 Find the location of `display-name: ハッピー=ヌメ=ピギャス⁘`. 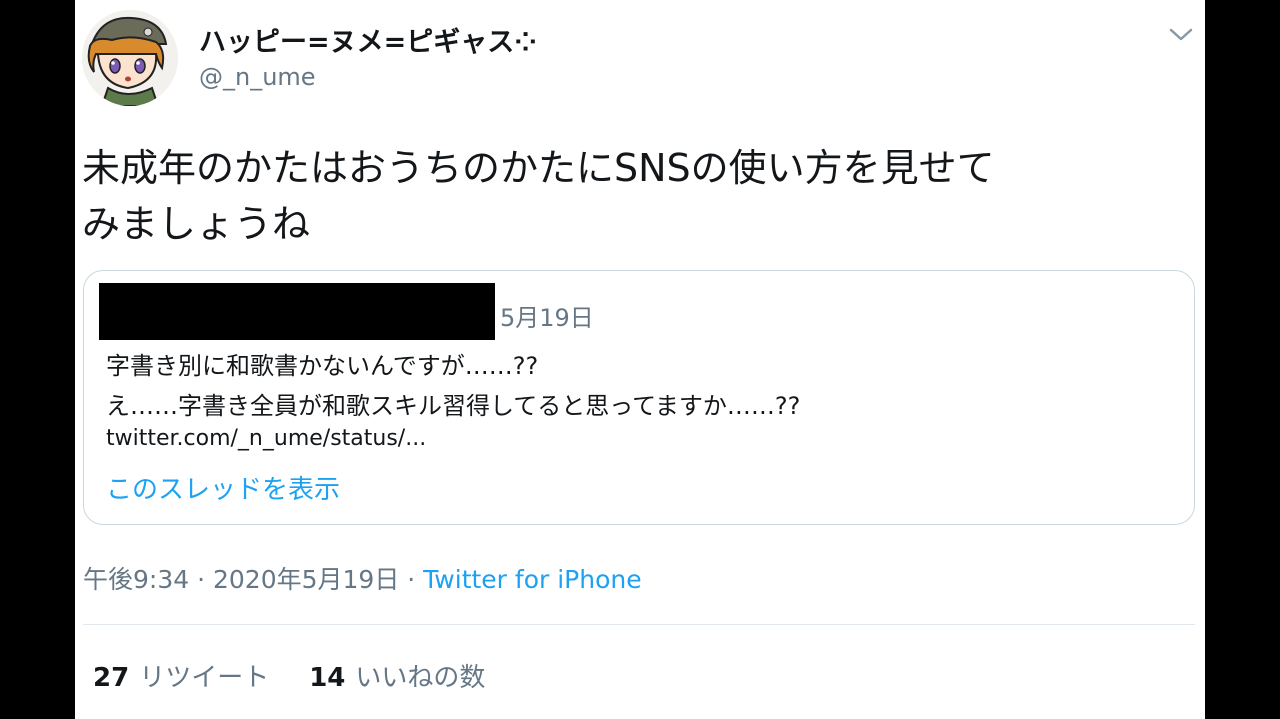

display-name: ハッピー=ヌメ=ピギャス⁘ is located at coordinates (368, 39).